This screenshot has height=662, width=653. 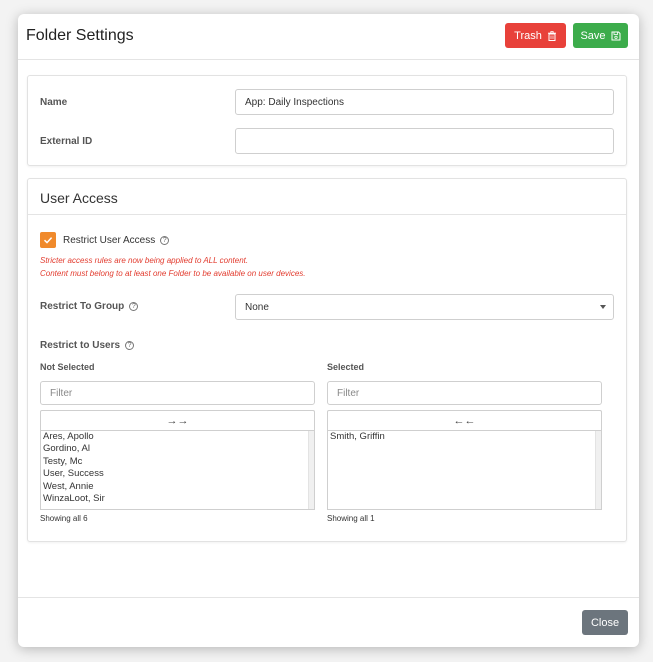 I want to click on footer-divider, so click(x=328, y=597).